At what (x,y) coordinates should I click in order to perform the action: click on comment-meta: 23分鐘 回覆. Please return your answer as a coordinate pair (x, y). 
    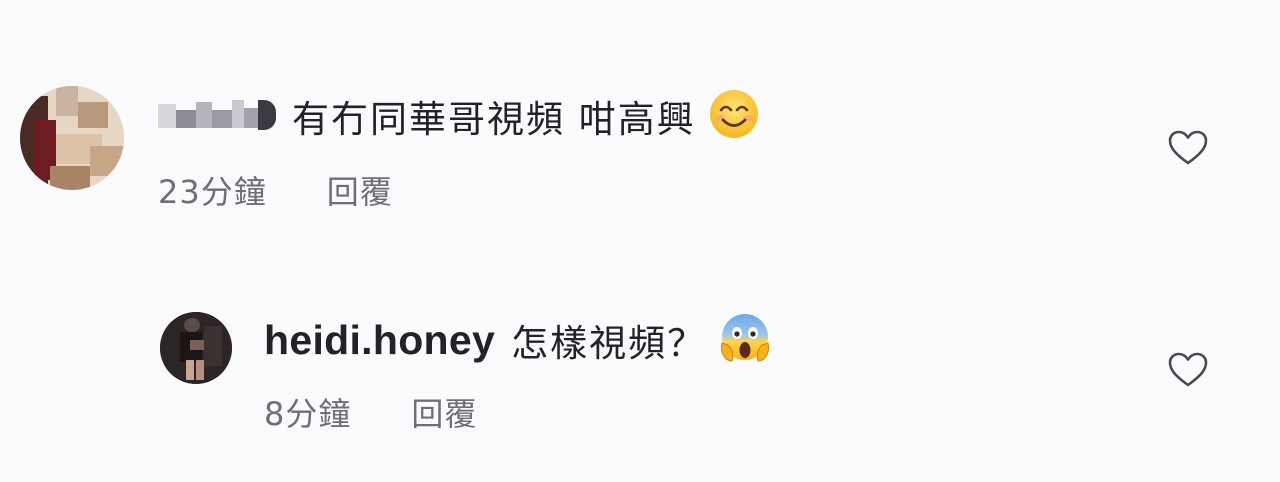
    Looking at the image, I should click on (275, 190).